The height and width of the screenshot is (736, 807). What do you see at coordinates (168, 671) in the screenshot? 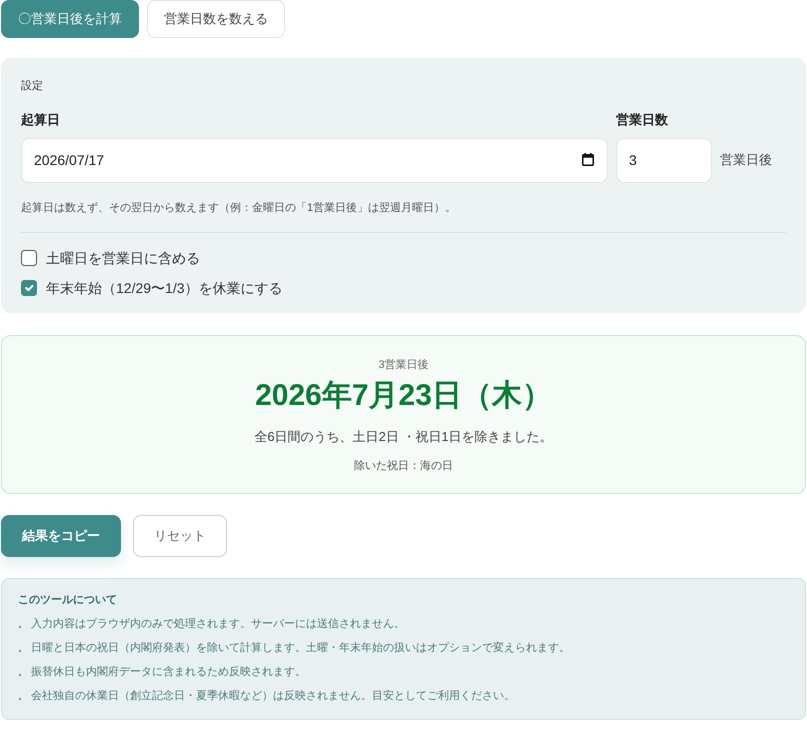
I see `info-item: 振替休日も内閣府データに含まれるため反映されます。` at bounding box center [168, 671].